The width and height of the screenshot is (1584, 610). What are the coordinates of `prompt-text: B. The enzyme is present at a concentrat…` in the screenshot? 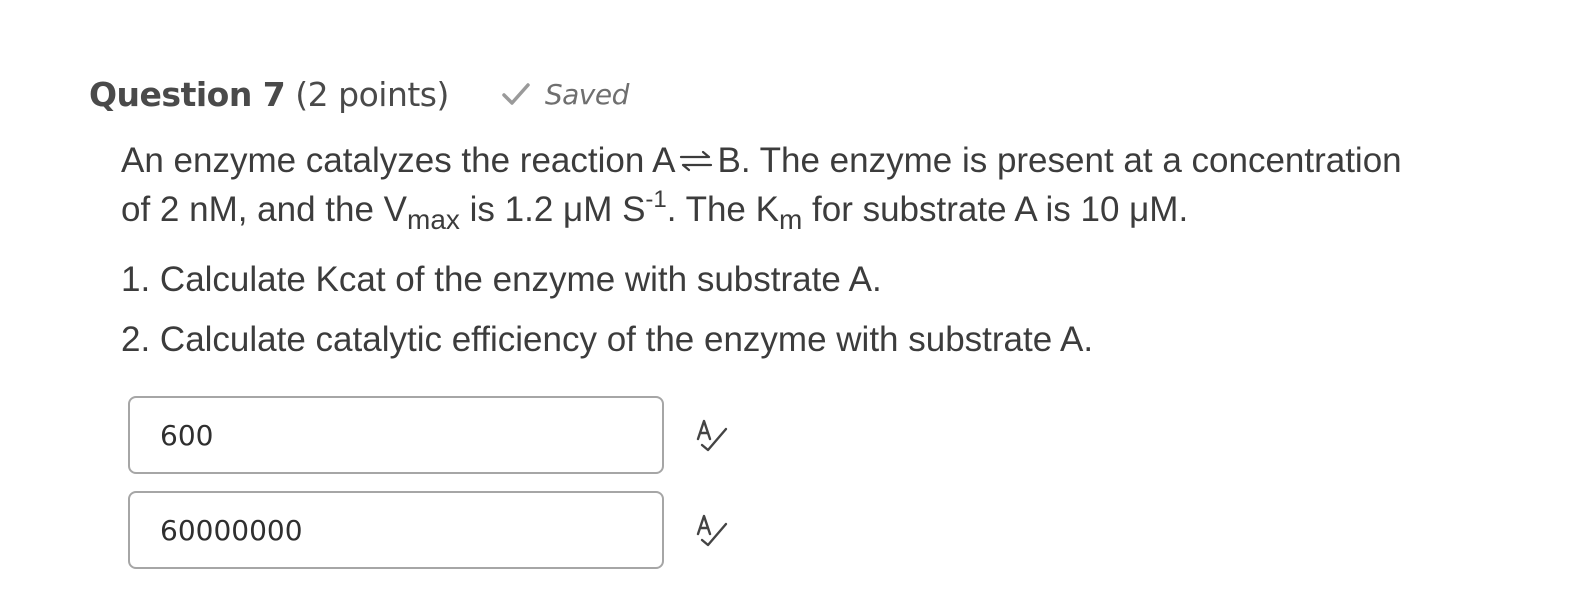 It's located at (1059, 160).